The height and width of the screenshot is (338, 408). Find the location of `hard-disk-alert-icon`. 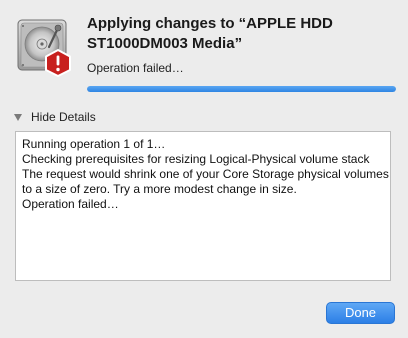

hard-disk-alert-icon is located at coordinates (46, 46).